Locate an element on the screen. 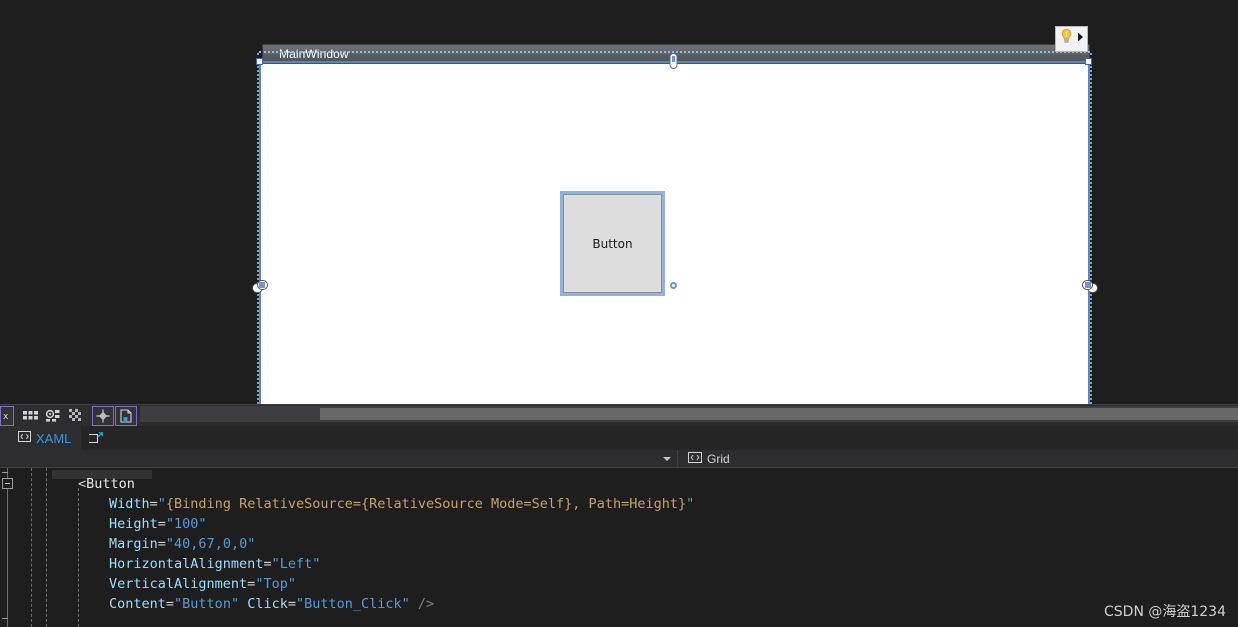 This screenshot has width=1238, height=627. editor-outlining-margin is located at coordinates (7, 547).